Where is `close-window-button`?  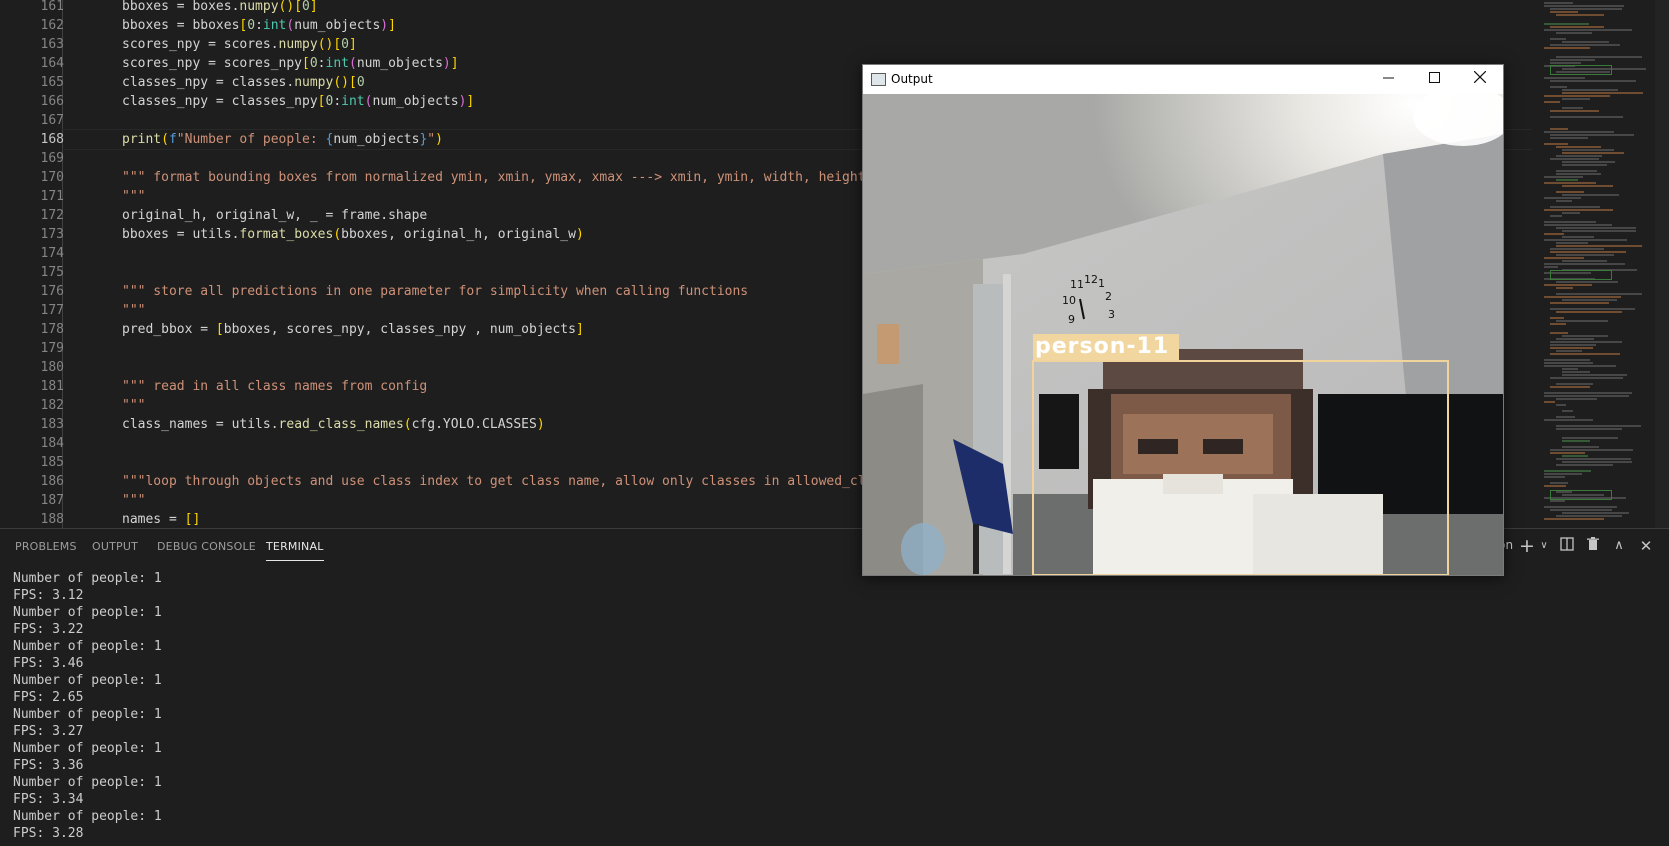
close-window-button is located at coordinates (1480, 79).